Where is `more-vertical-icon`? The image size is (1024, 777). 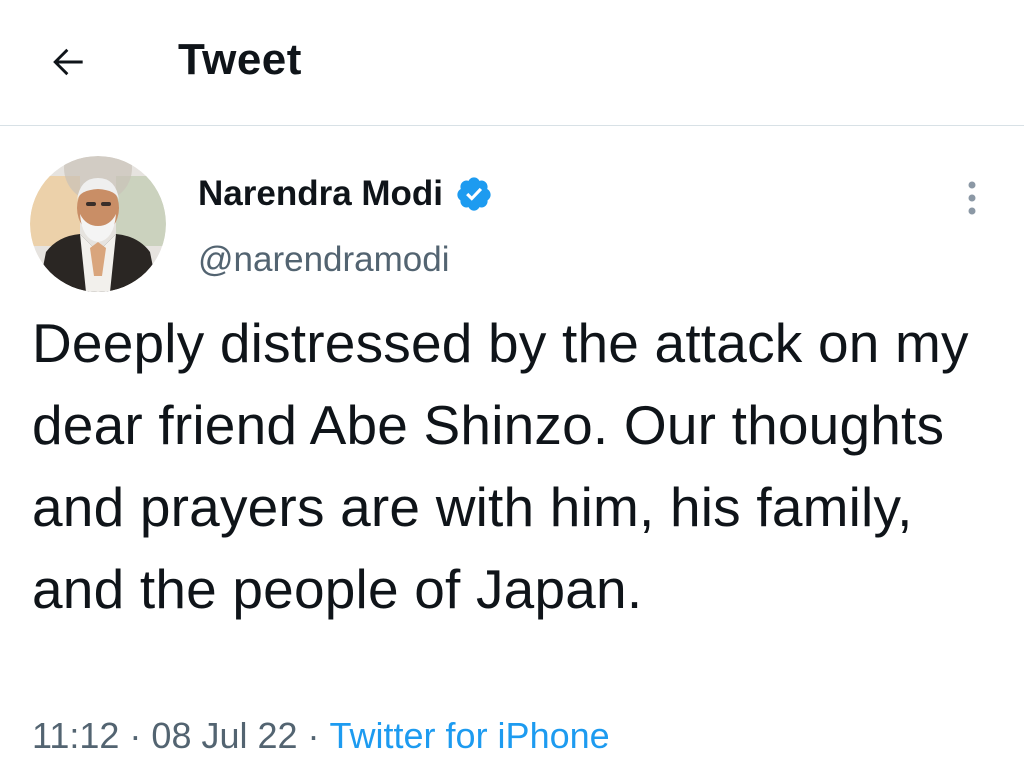
more-vertical-icon is located at coordinates (972, 198).